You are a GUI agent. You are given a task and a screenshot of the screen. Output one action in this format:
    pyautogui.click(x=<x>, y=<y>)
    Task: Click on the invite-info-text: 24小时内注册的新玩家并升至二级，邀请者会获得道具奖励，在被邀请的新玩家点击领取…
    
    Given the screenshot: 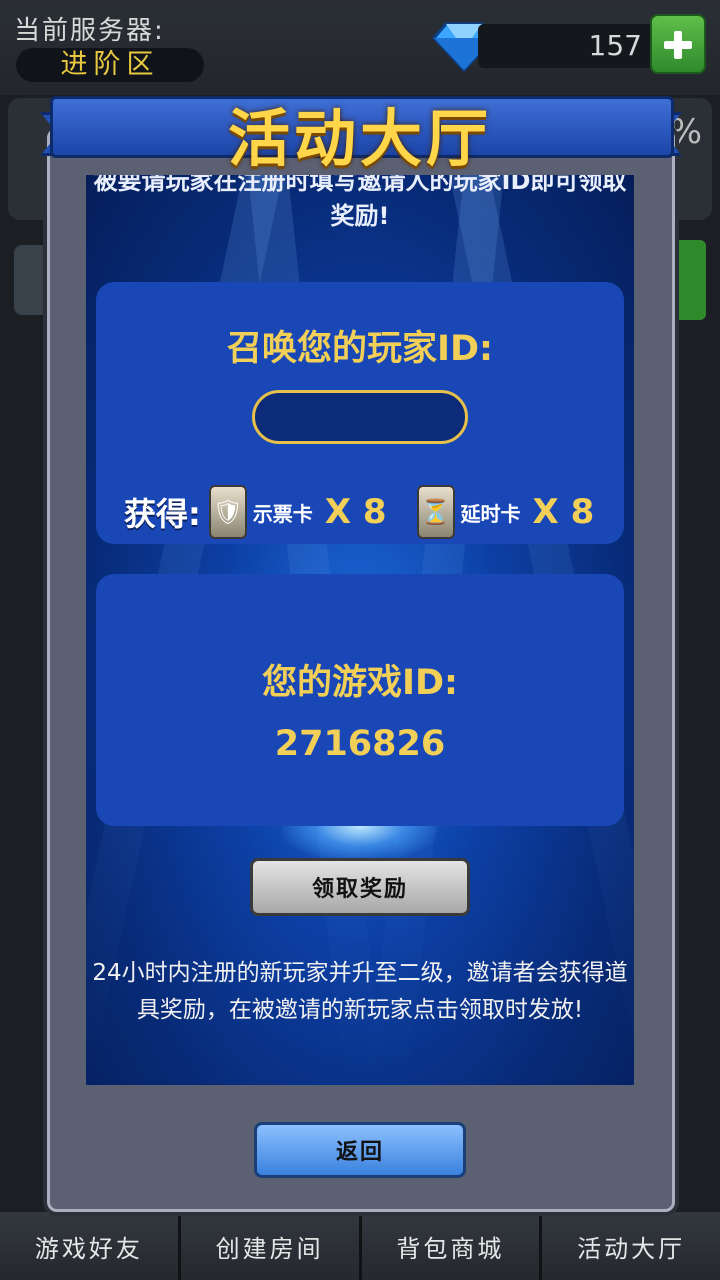 What is the action you would take?
    pyautogui.click(x=360, y=991)
    